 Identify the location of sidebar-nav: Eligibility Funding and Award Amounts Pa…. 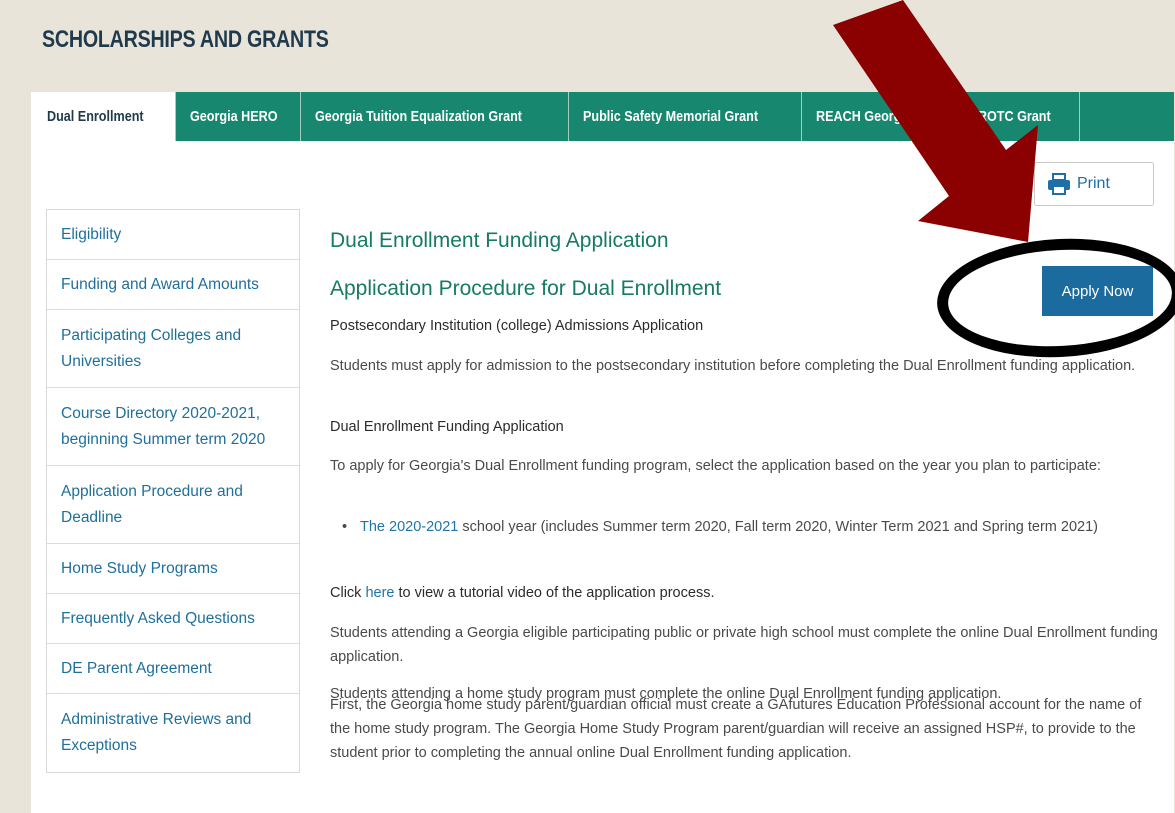
(173, 491).